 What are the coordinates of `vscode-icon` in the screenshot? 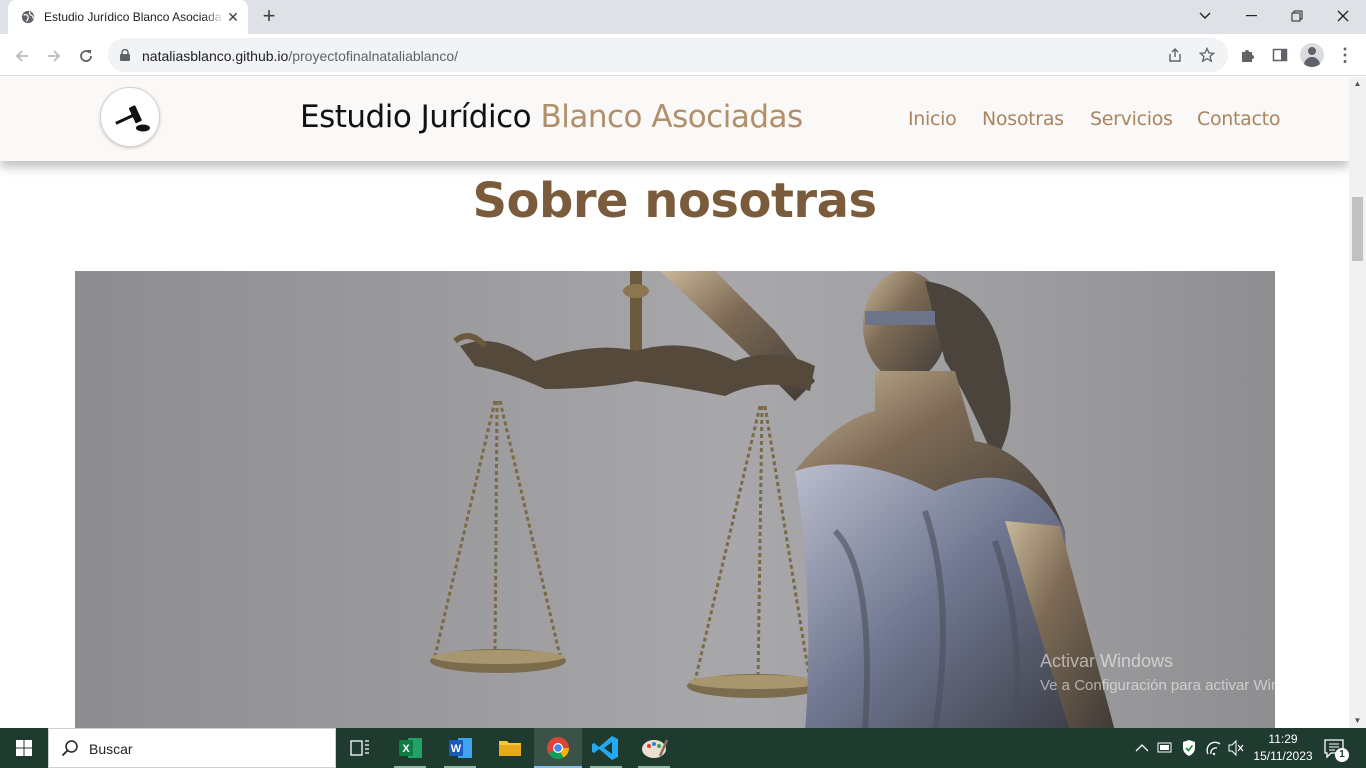 It's located at (606, 748).